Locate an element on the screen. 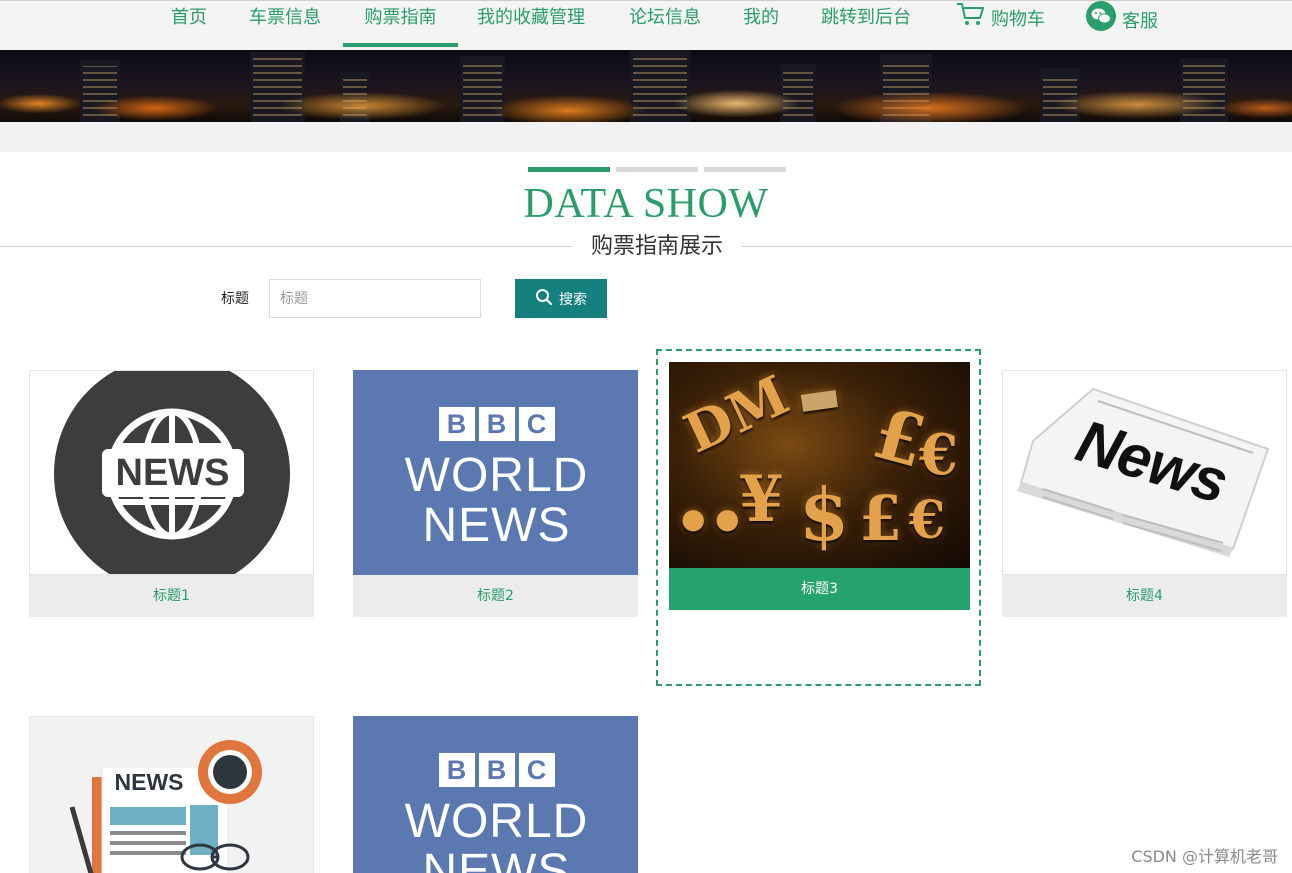  nav-item-label: 购物车 is located at coordinates (1018, 19).